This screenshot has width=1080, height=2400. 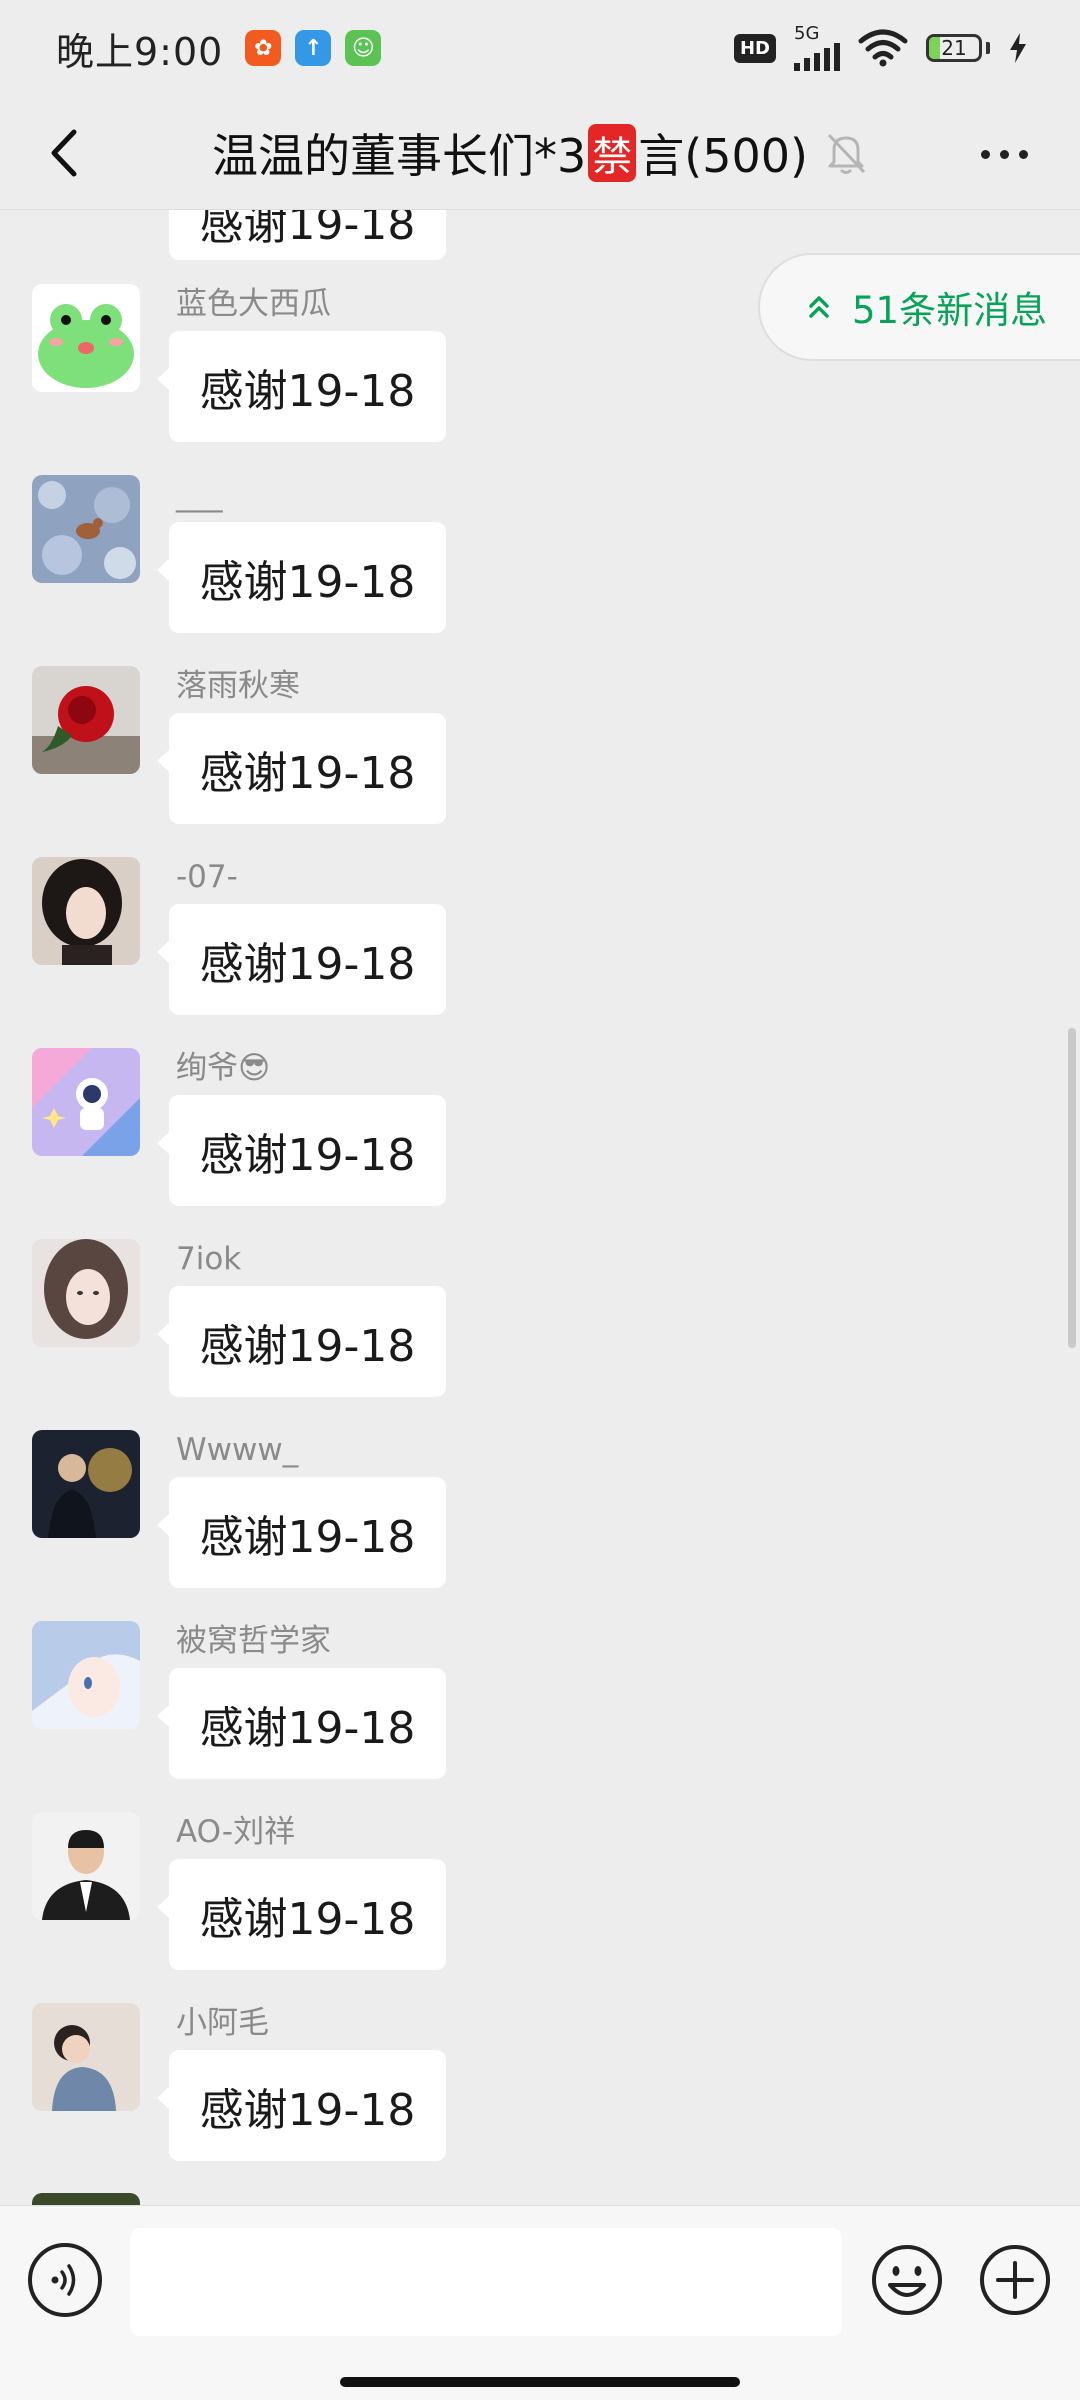 I want to click on voice-button, so click(x=65, y=2280).